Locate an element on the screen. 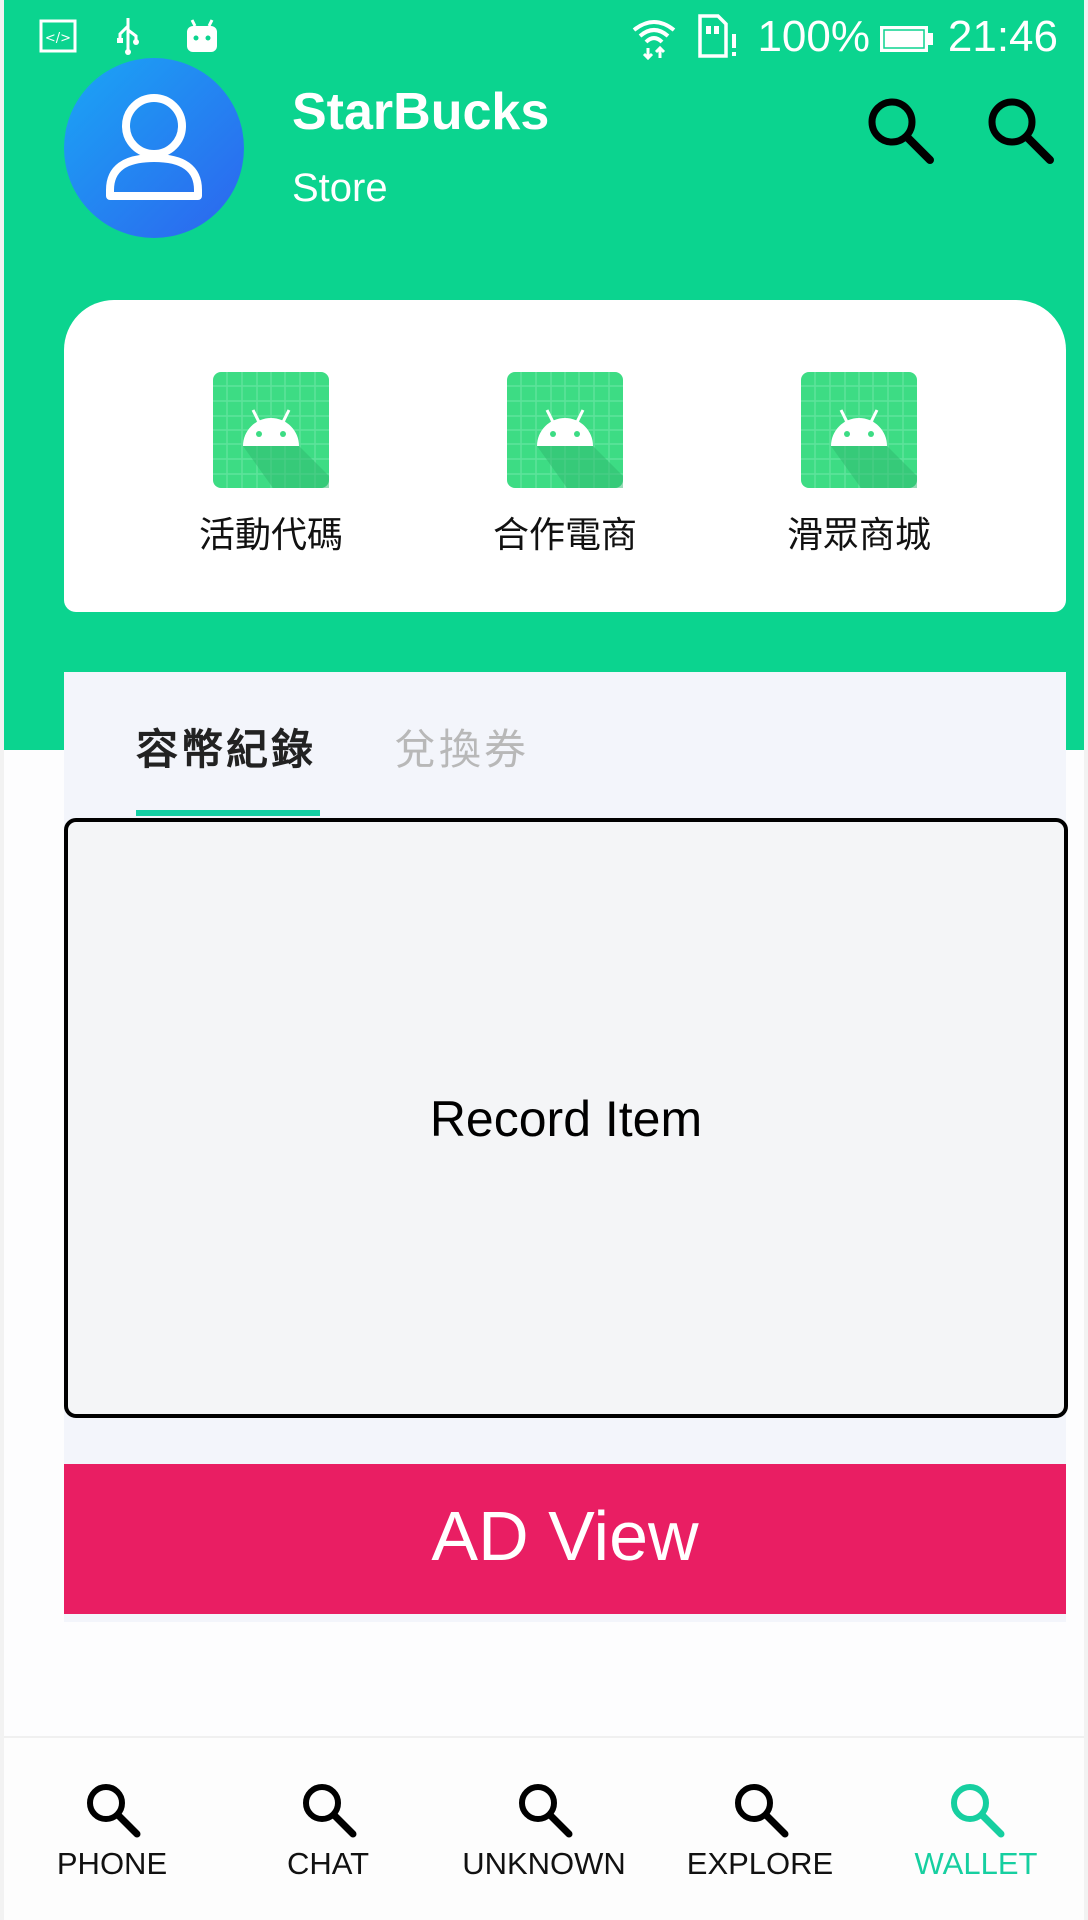  usb-icon is located at coordinates (128, 36).